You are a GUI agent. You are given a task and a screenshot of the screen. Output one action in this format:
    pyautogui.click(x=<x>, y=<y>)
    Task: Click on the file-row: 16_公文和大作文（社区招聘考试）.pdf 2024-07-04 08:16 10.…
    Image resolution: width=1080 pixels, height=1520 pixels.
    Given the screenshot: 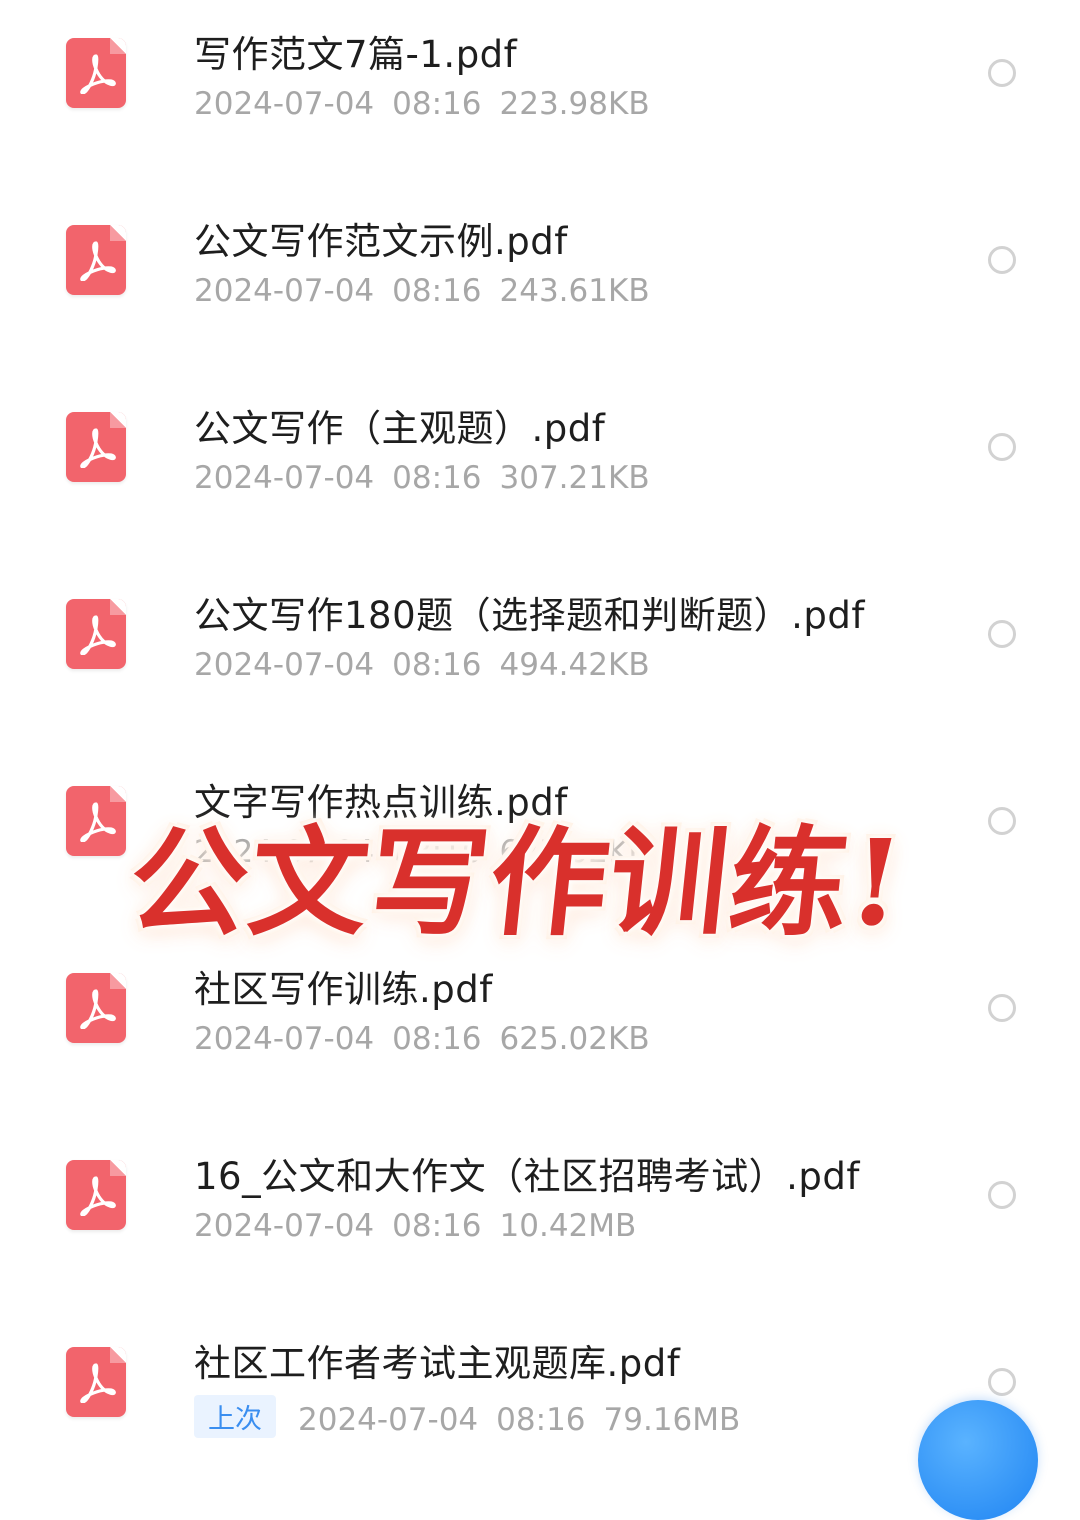 What is the action you would take?
    pyautogui.click(x=540, y=1215)
    